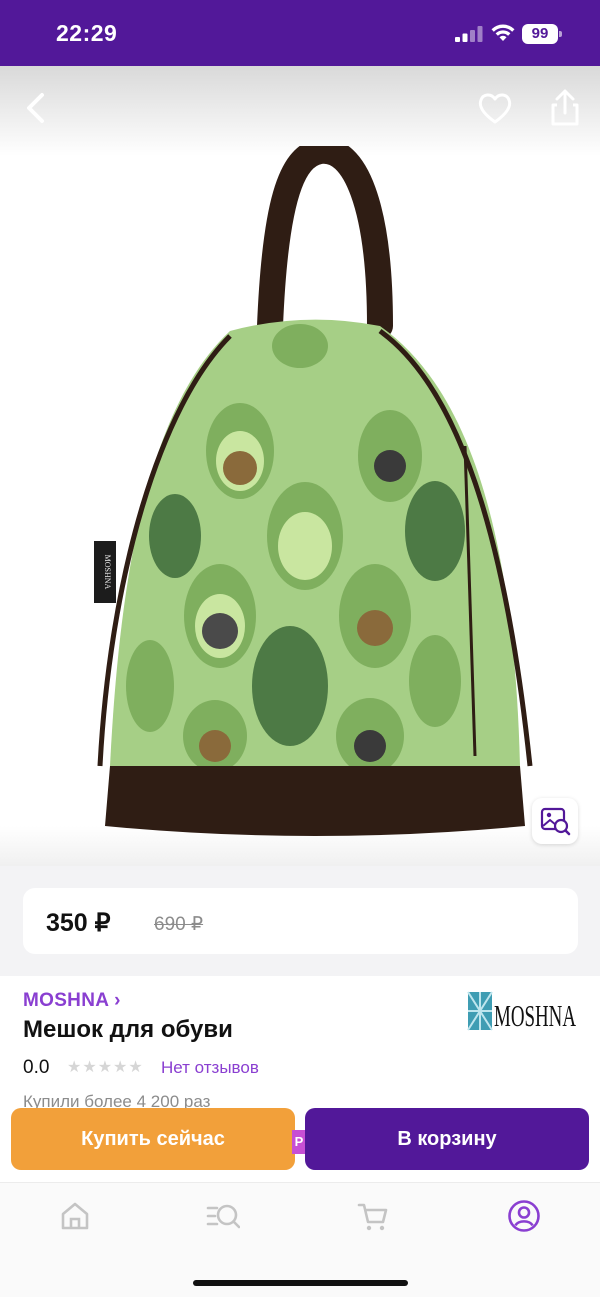  What do you see at coordinates (87, 33) in the screenshot?
I see `status-time: 22:29` at bounding box center [87, 33].